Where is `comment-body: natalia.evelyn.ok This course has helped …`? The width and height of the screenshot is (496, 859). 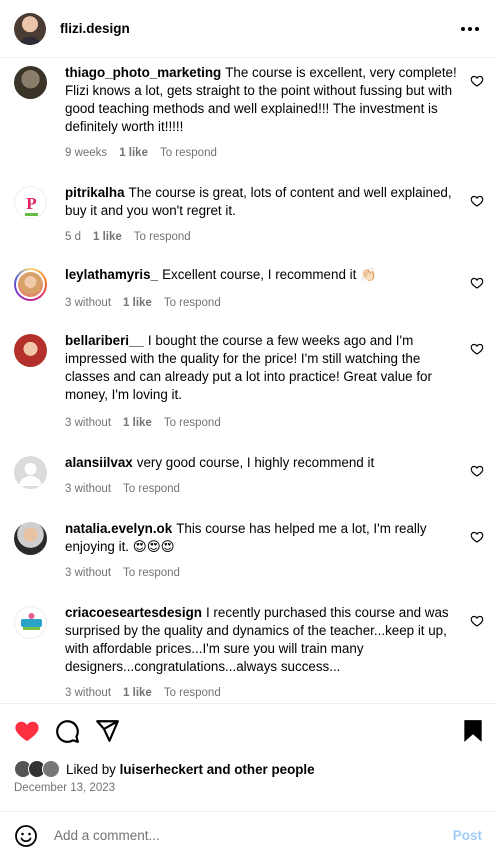
comment-body: natalia.evelyn.ok This course has helped … is located at coordinates (262, 538).